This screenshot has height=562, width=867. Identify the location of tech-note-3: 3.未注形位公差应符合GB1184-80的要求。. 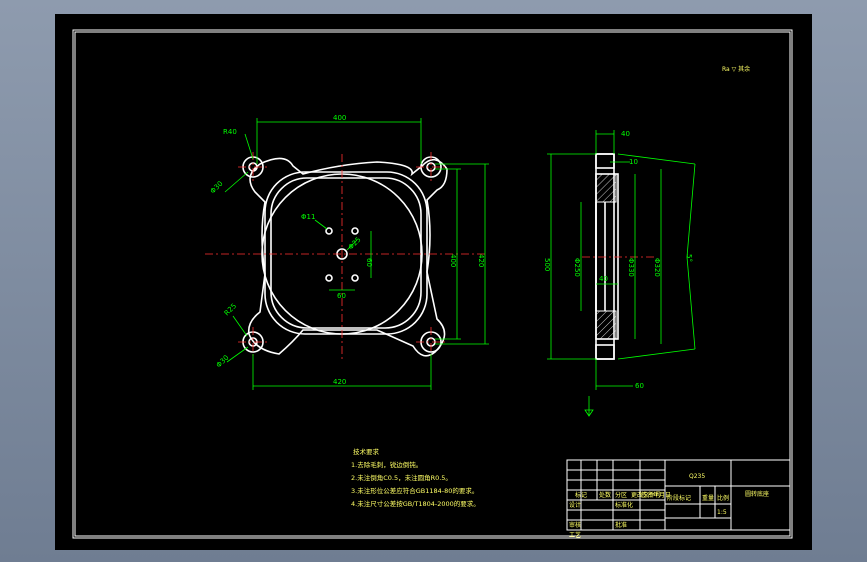
(414, 490).